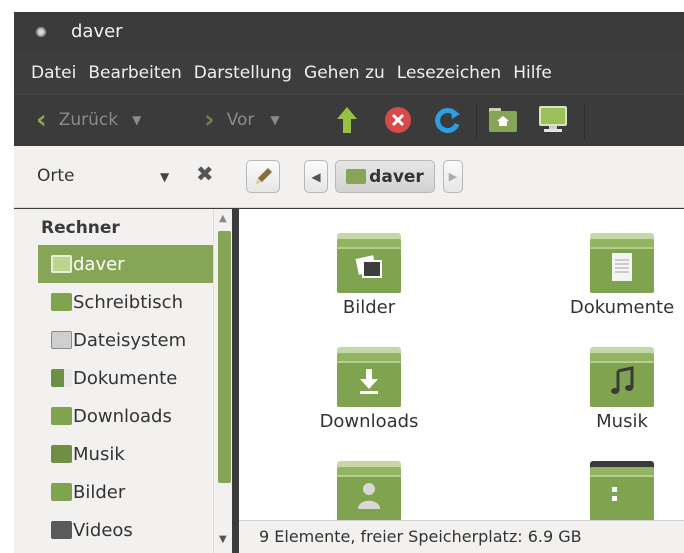 This screenshot has width=684, height=553. What do you see at coordinates (125, 454) in the screenshot?
I see `sidebar-item-musik: Musik` at bounding box center [125, 454].